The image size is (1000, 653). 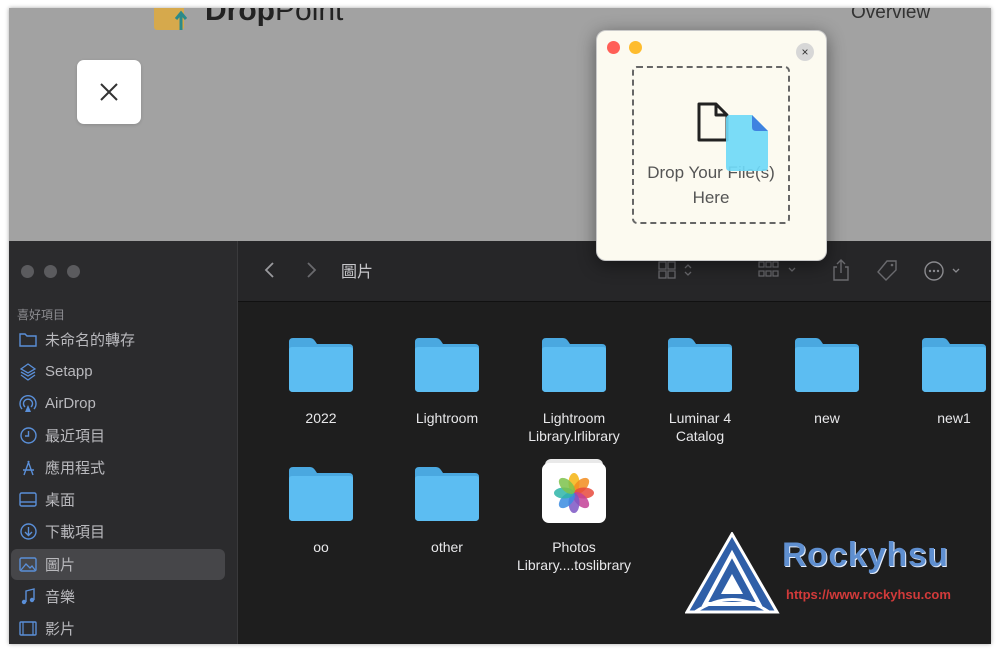 I want to click on close-icon: ×, so click(x=805, y=52).